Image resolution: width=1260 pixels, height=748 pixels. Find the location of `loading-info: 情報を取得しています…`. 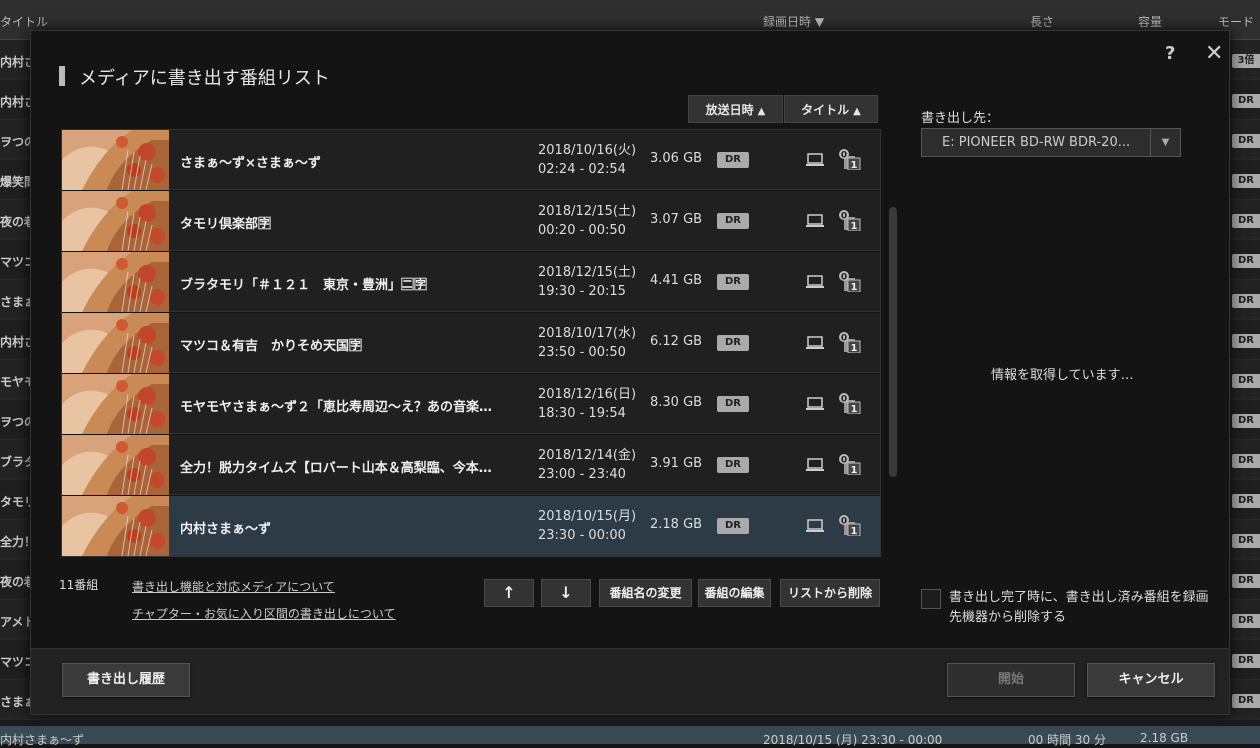

loading-info: 情報を取得しています… is located at coordinates (1062, 375).